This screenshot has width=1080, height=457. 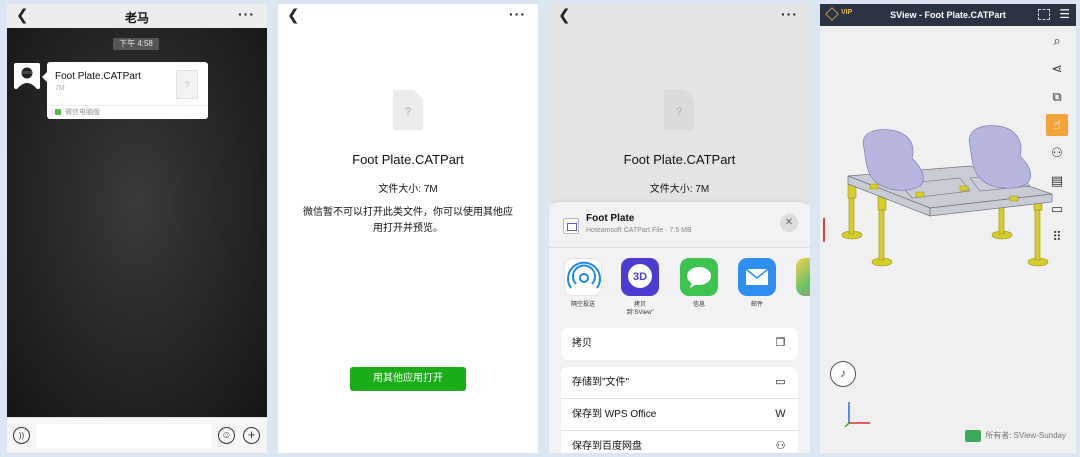 I want to click on copy-icon: ❐, so click(x=780, y=343).